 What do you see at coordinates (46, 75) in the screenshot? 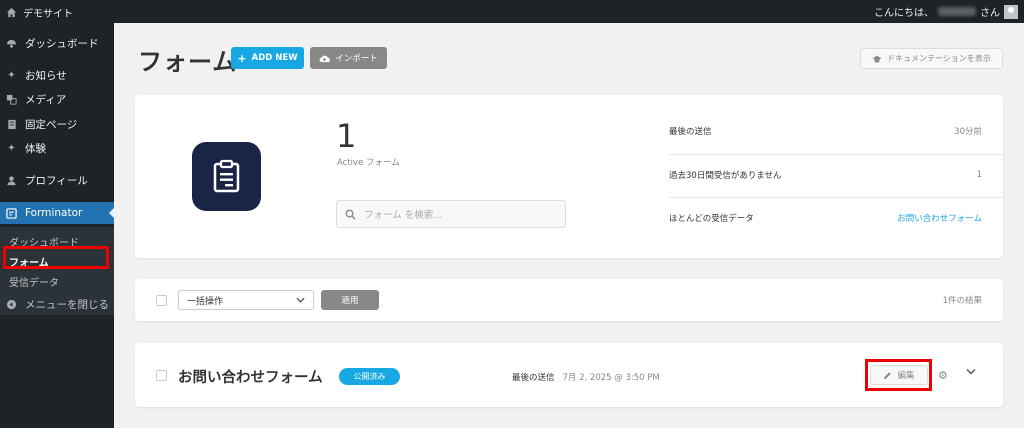
I see `sidebar-item-label: お知らせ` at bounding box center [46, 75].